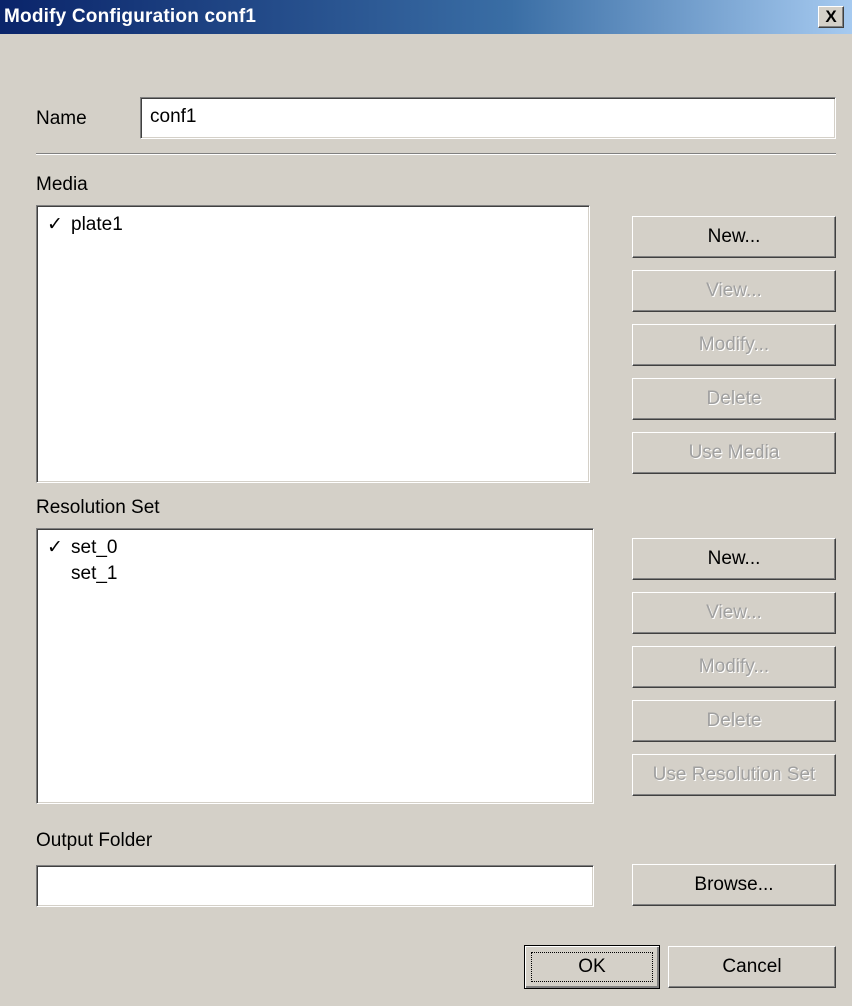 The width and height of the screenshot is (852, 1006). Describe the element at coordinates (734, 721) in the screenshot. I see `resolution-delete-button: Delete` at that location.